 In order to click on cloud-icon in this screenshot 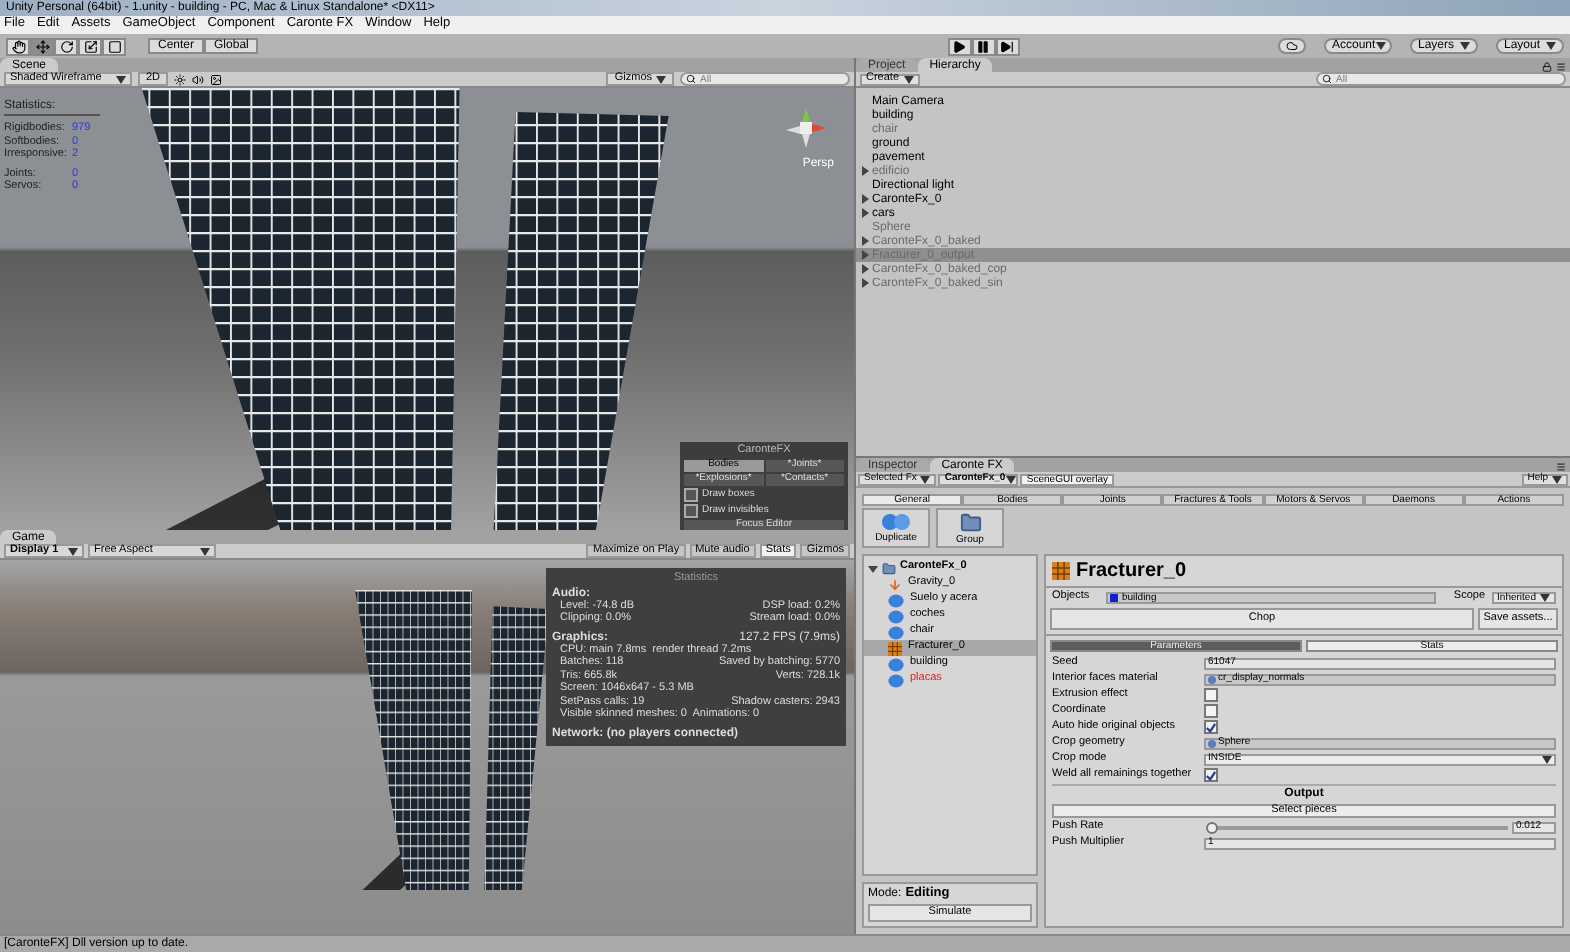, I will do `click(1292, 46)`.